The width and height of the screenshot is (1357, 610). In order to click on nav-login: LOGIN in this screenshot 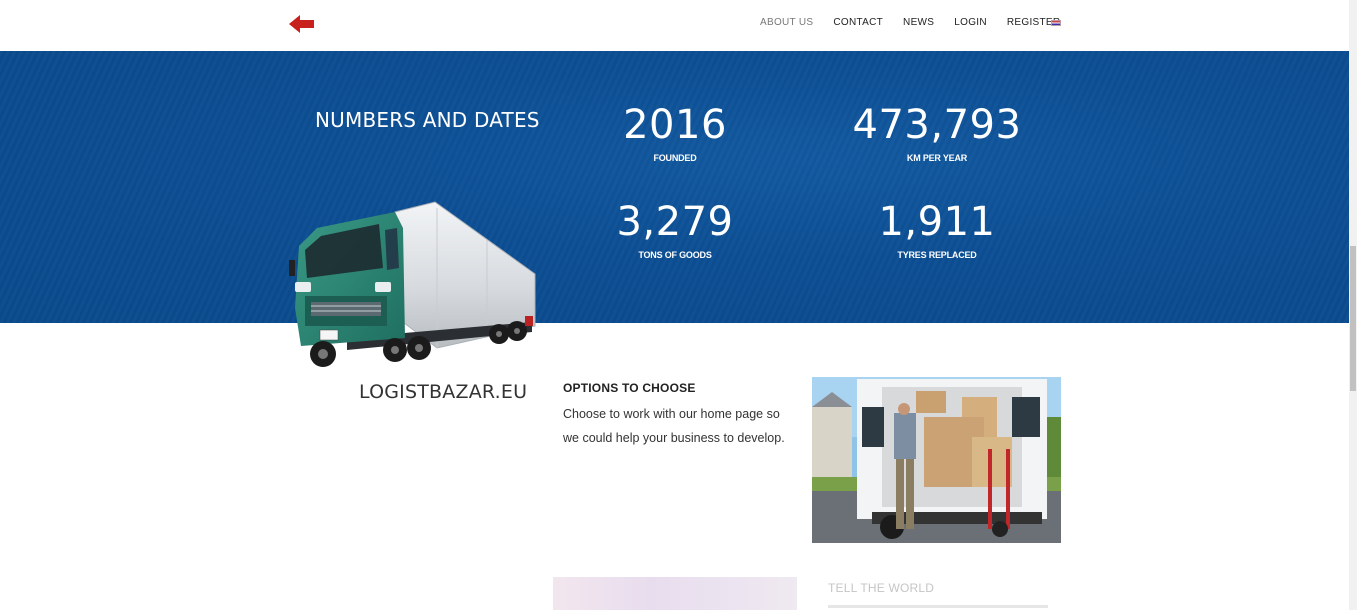, I will do `click(970, 23)`.